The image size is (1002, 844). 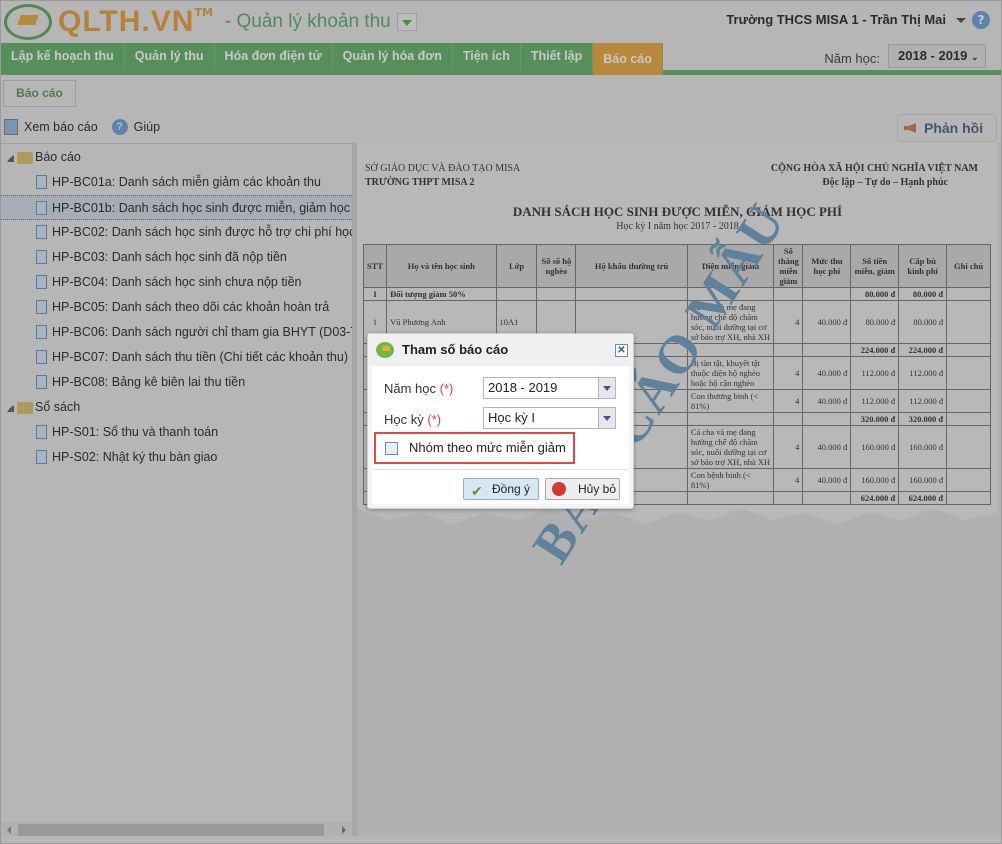 I want to click on logo: QLTH.VN TM - Quản lý khoản thu, so click(x=210, y=22).